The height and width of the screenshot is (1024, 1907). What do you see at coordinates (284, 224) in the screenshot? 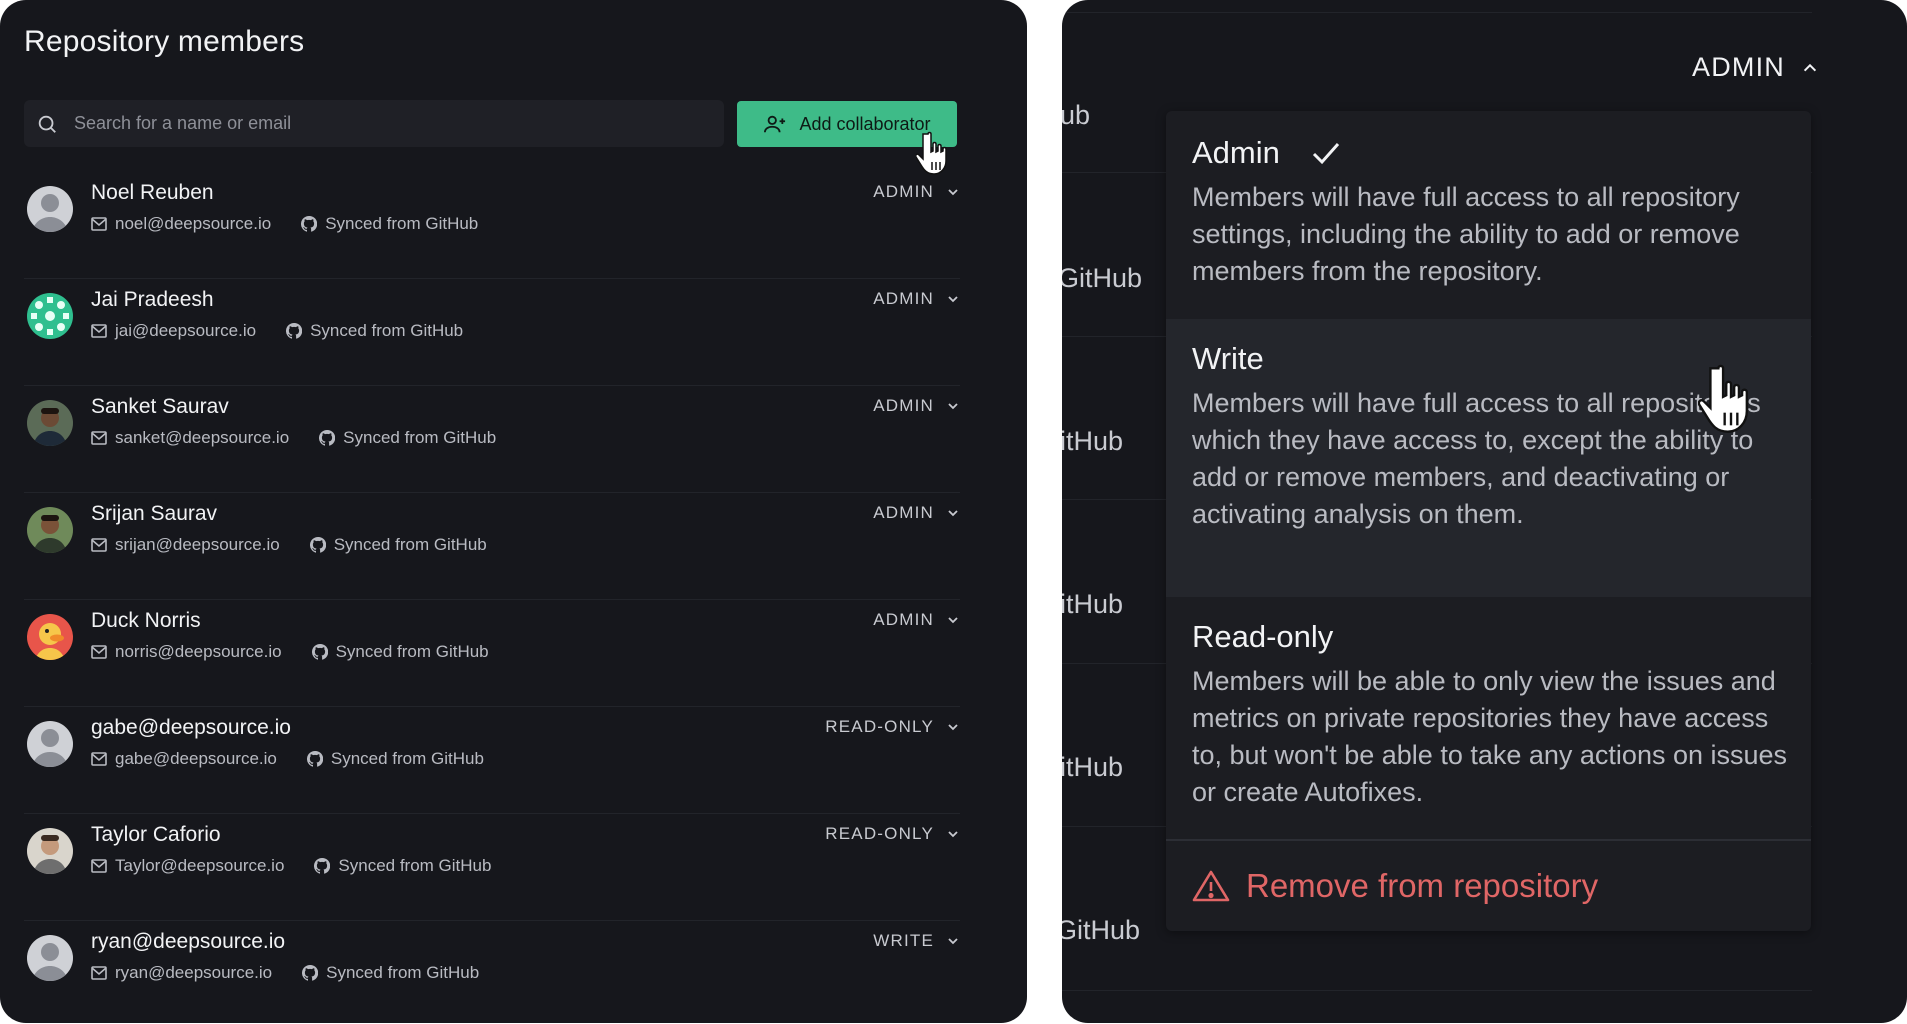
I see `member-meta: noel@deepsource.io Synced from GitHub` at bounding box center [284, 224].